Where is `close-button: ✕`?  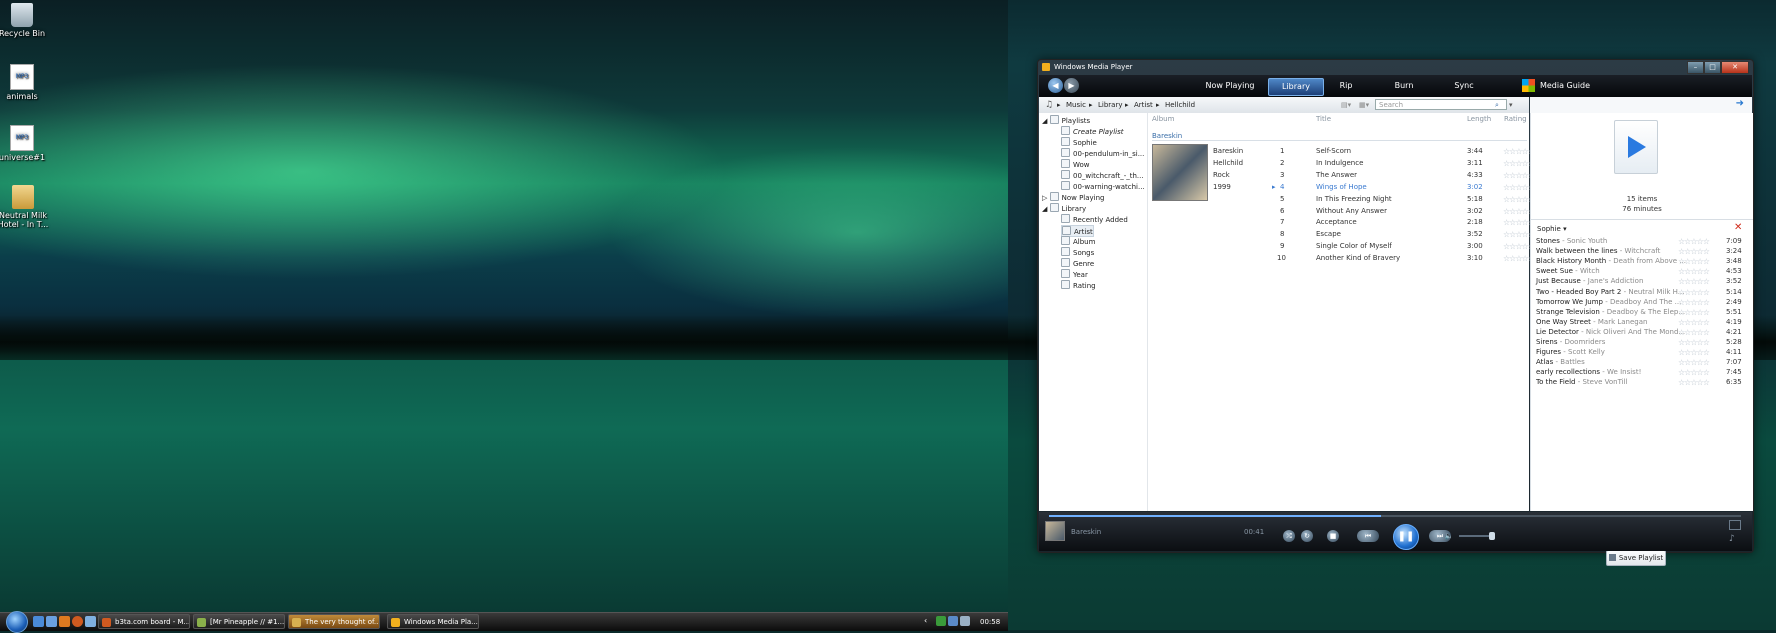
close-button: ✕ is located at coordinates (1735, 67).